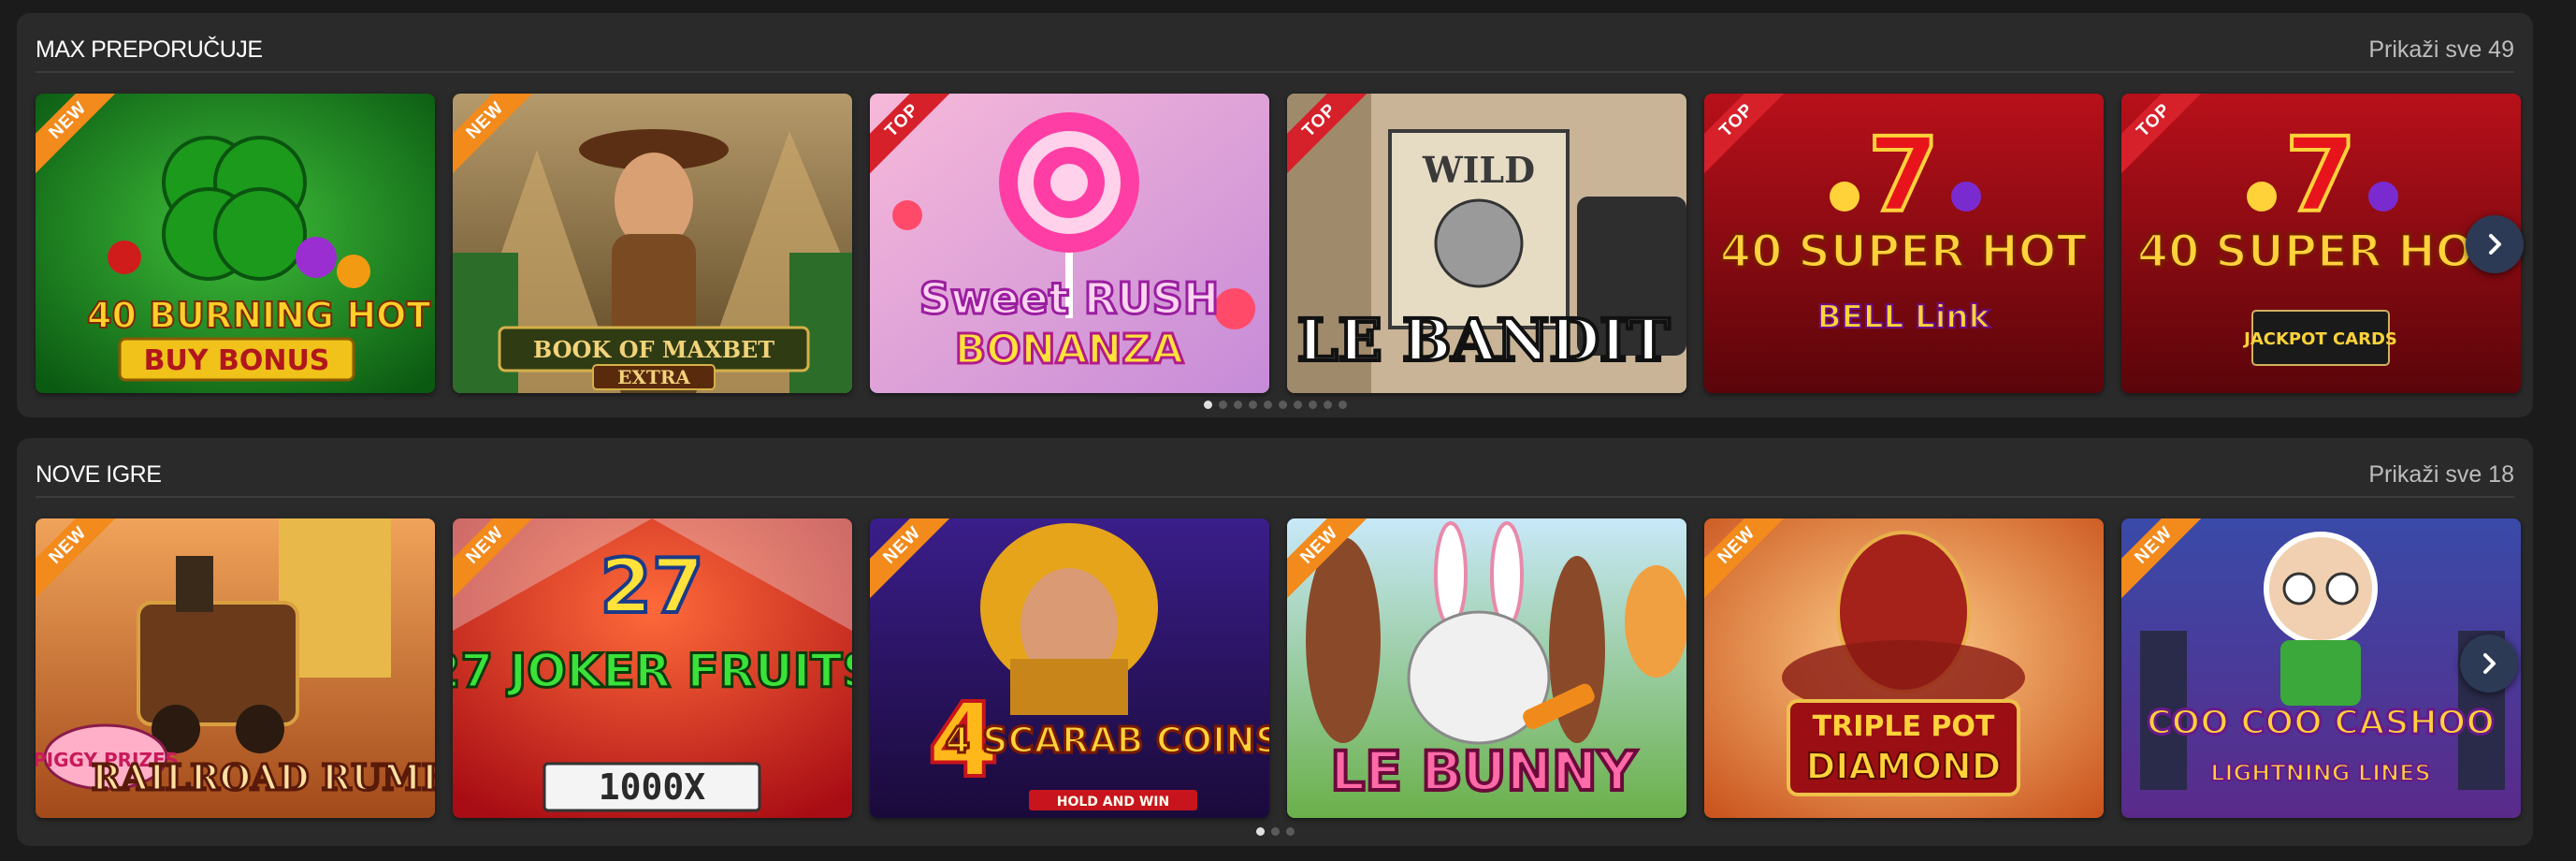 The height and width of the screenshot is (861, 2576). I want to click on game-card-piggy-prizes-railroad-rumble: PIGGY PRIZES RAILROAD RUMBLE NEW, so click(235, 668).